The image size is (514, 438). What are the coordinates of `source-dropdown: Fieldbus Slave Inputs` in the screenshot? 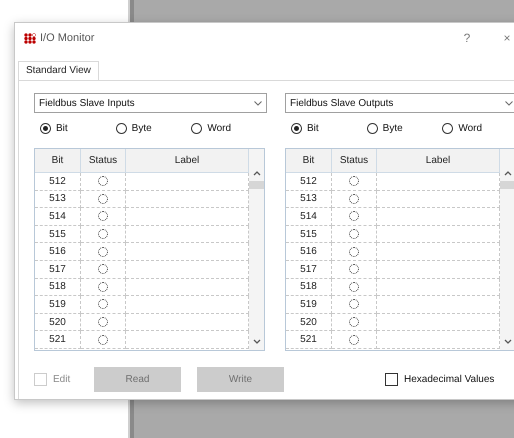 It's located at (150, 103).